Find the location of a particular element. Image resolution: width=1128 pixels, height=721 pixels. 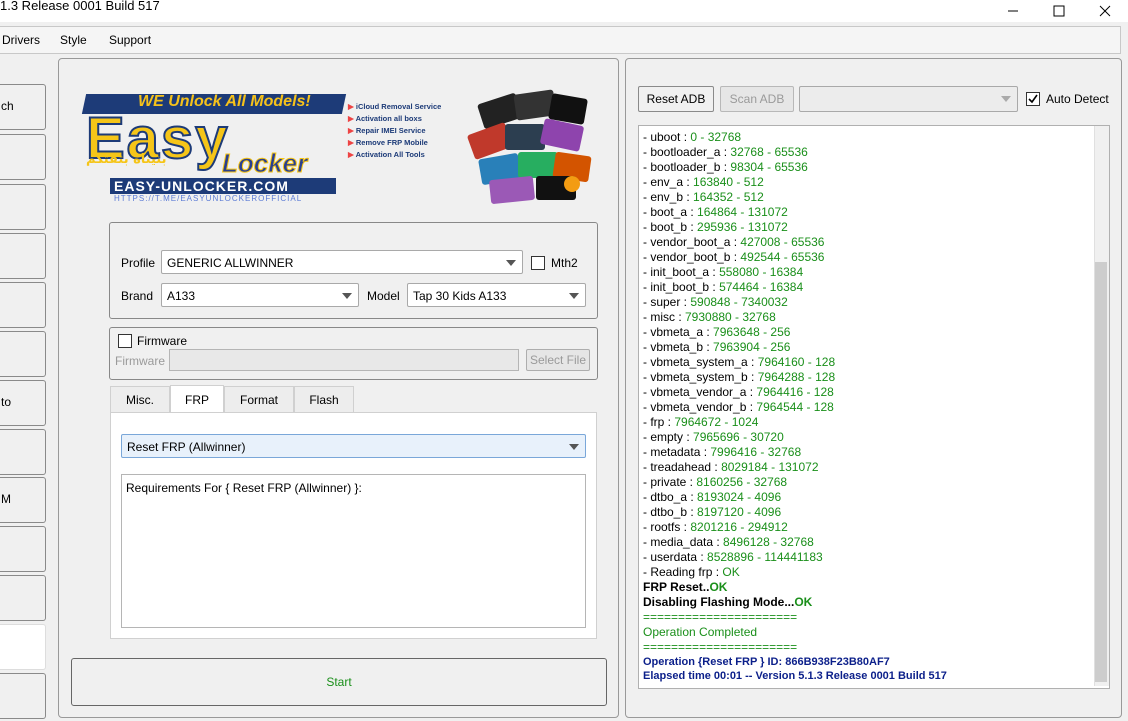

log-line: - private : 8160256 - 32768 is located at coordinates (715, 482).